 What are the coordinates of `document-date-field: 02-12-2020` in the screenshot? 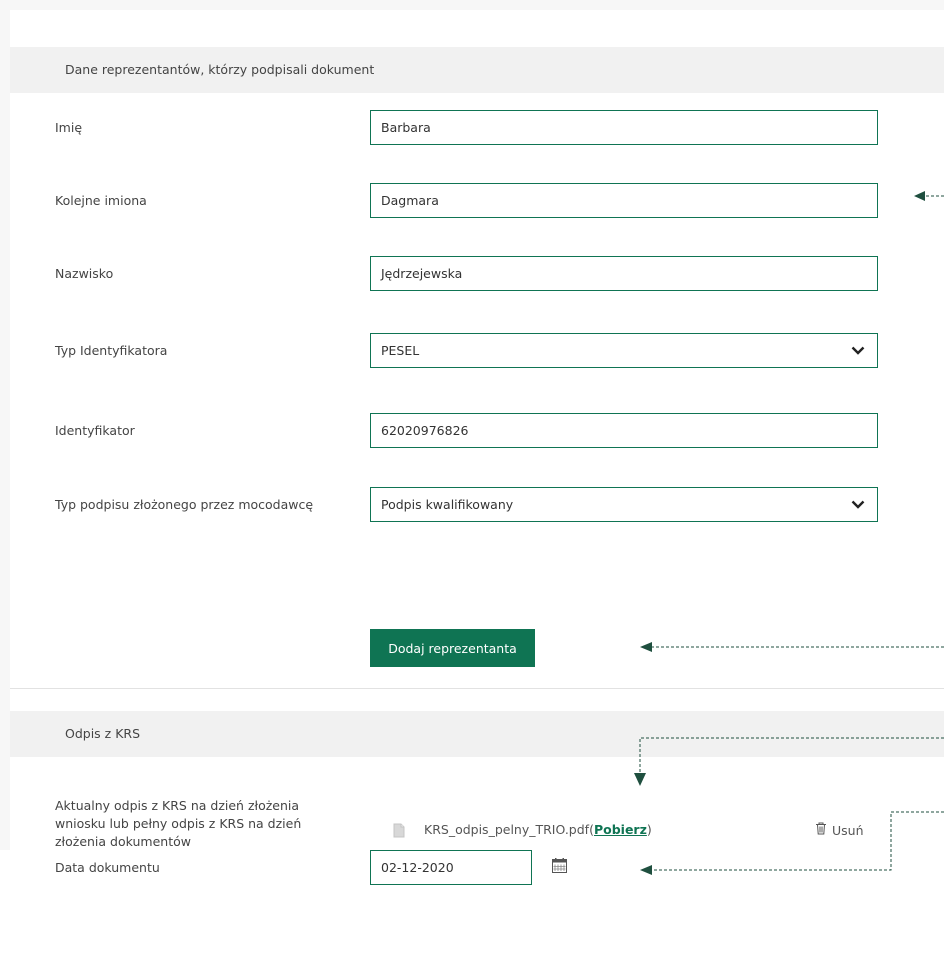 It's located at (451, 867).